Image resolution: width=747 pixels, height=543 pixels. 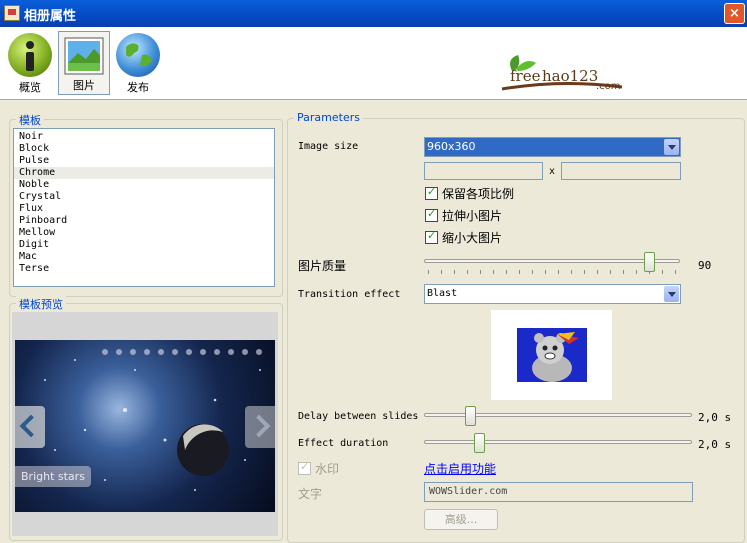 I want to click on next-arrow-button, so click(x=260, y=427).